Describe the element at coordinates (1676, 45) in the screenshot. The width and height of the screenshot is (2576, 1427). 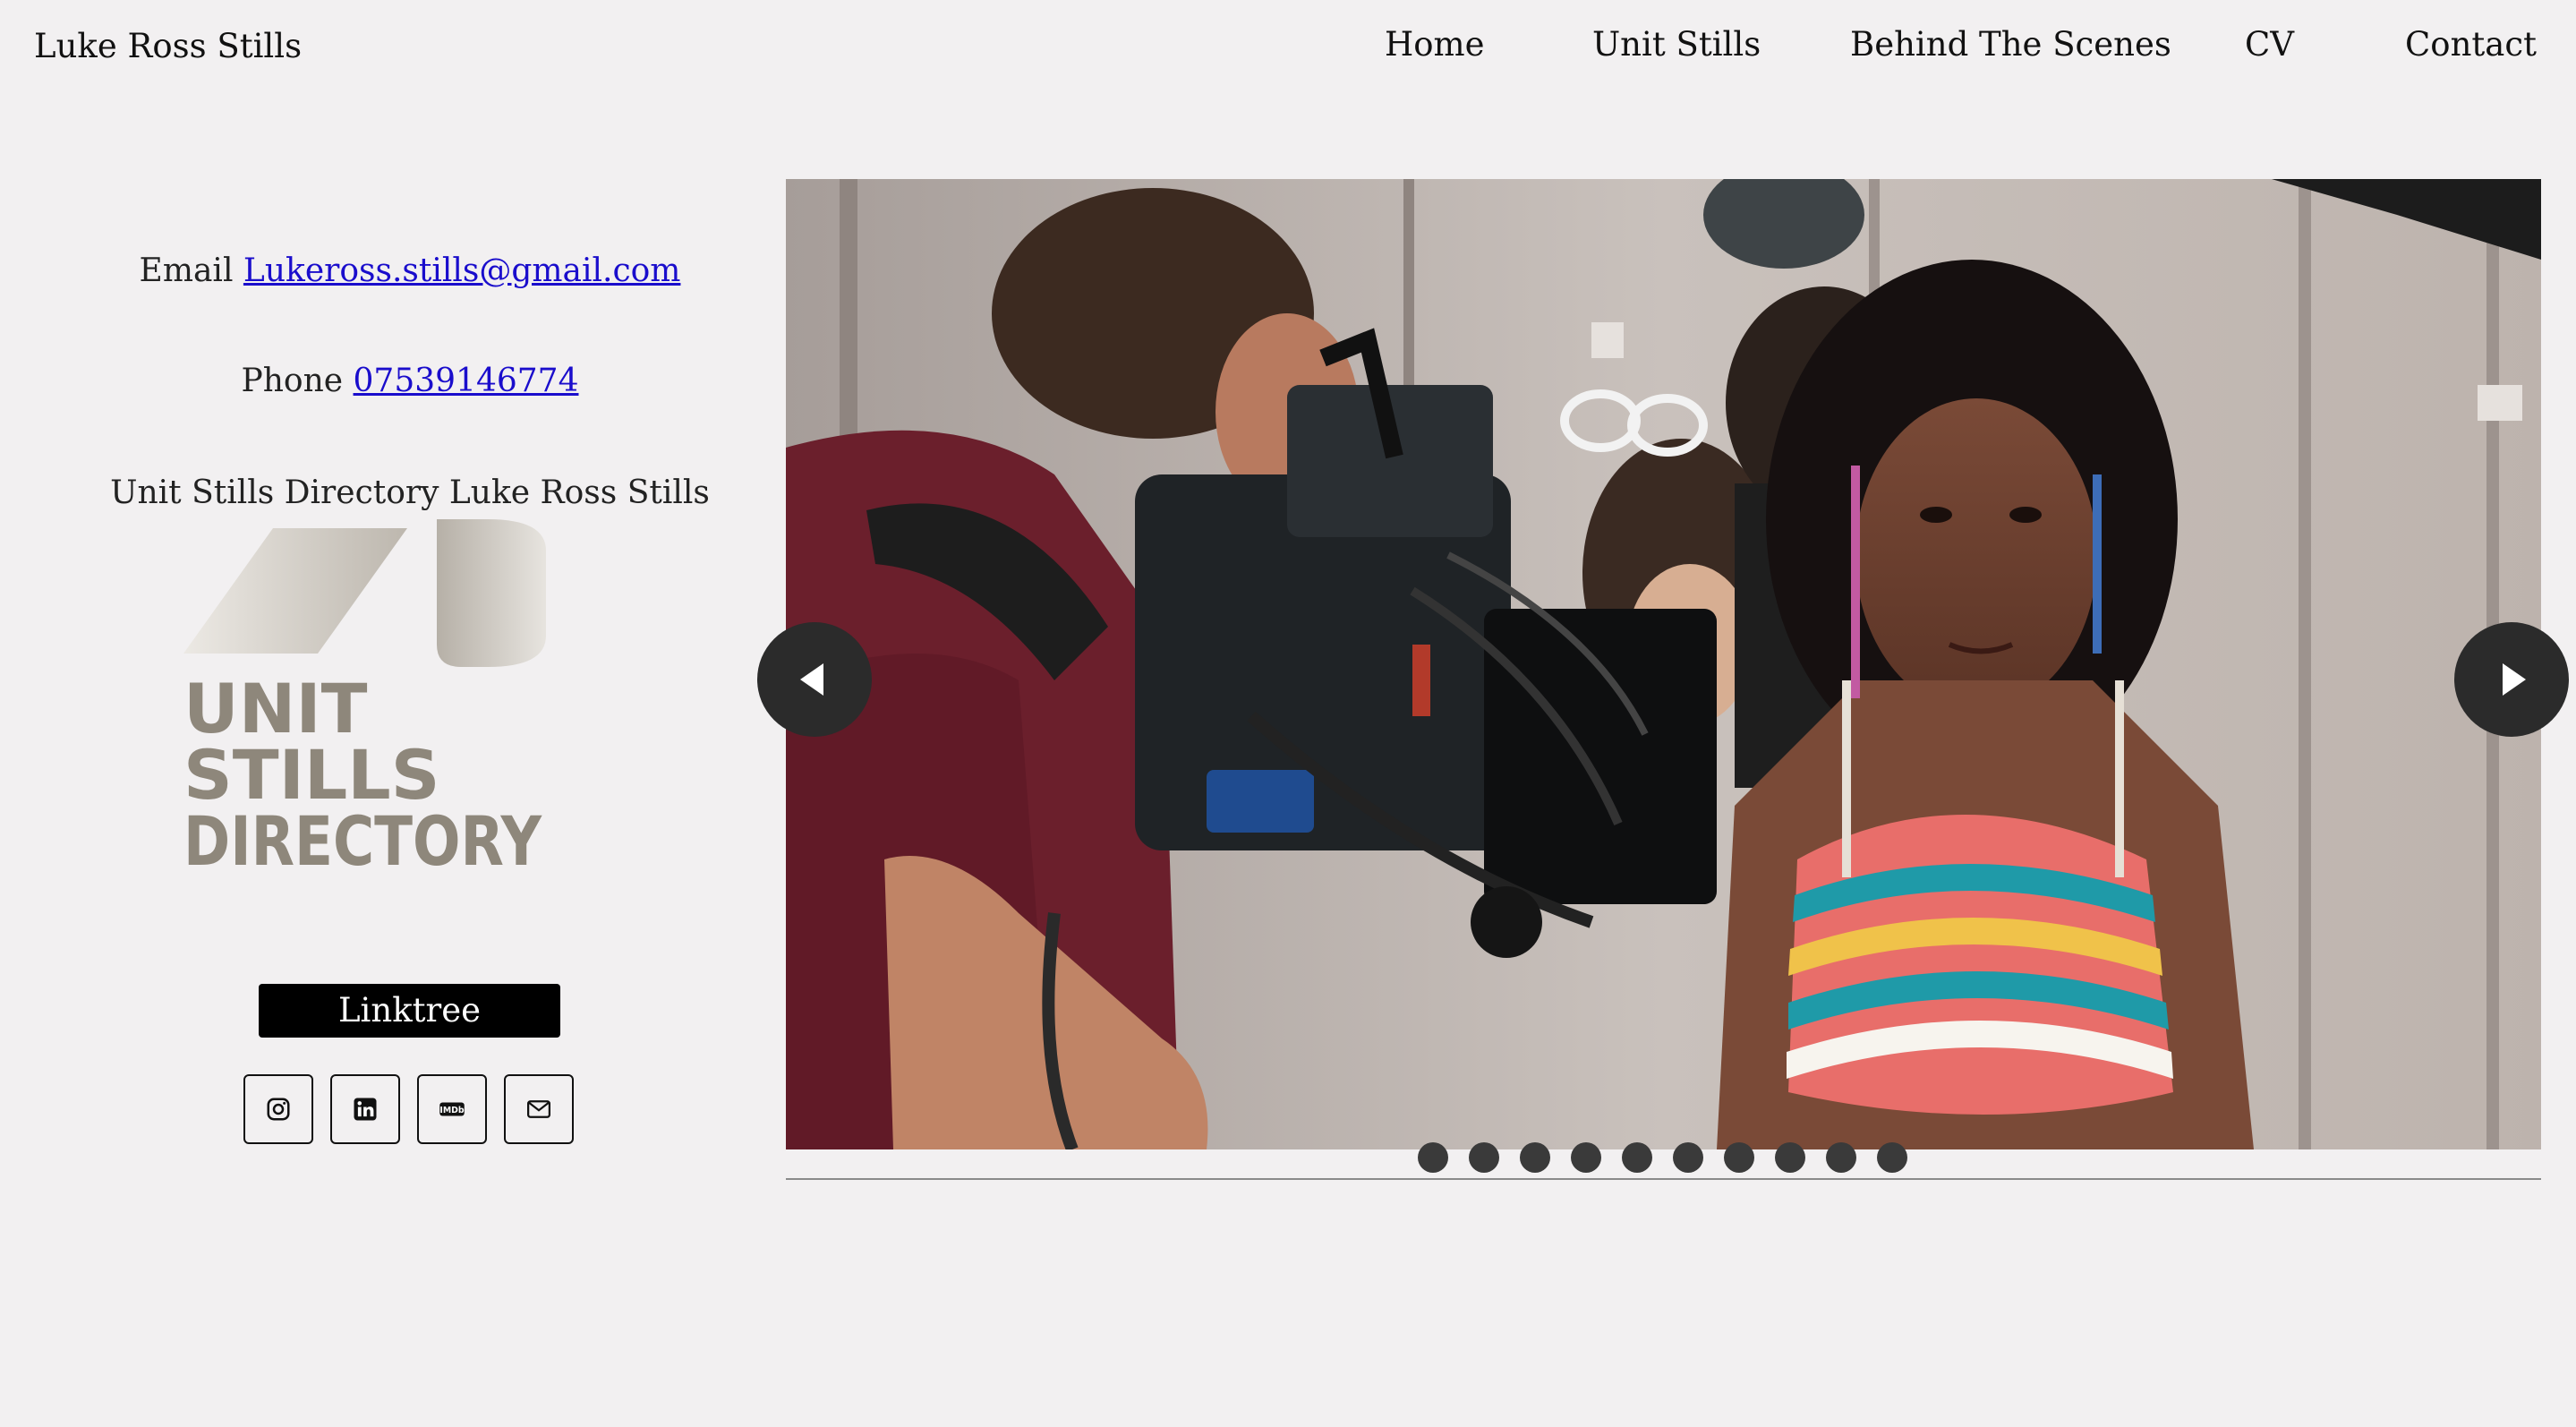
I see `nav-unit-stills: Unit Stills` at that location.